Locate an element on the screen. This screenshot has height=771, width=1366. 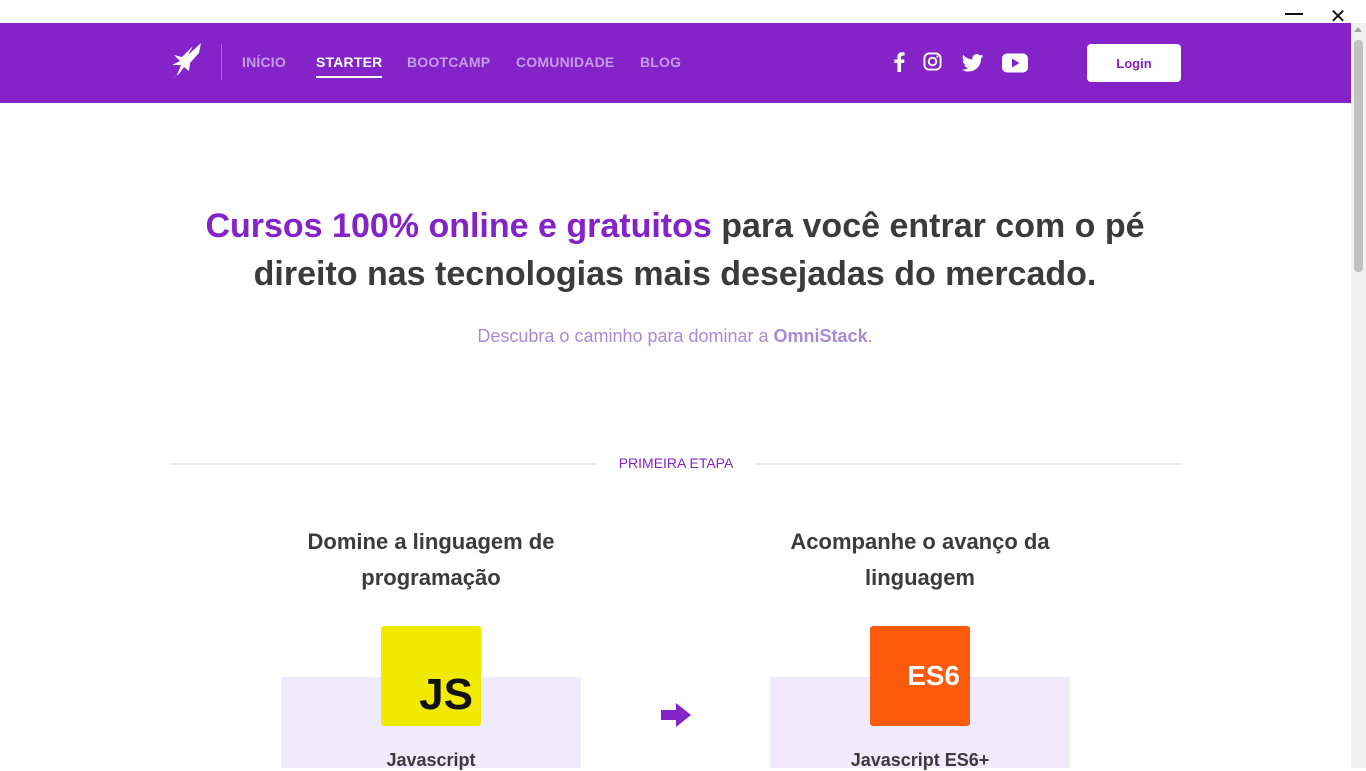
window-title-bar: ✕ is located at coordinates (683, 13).